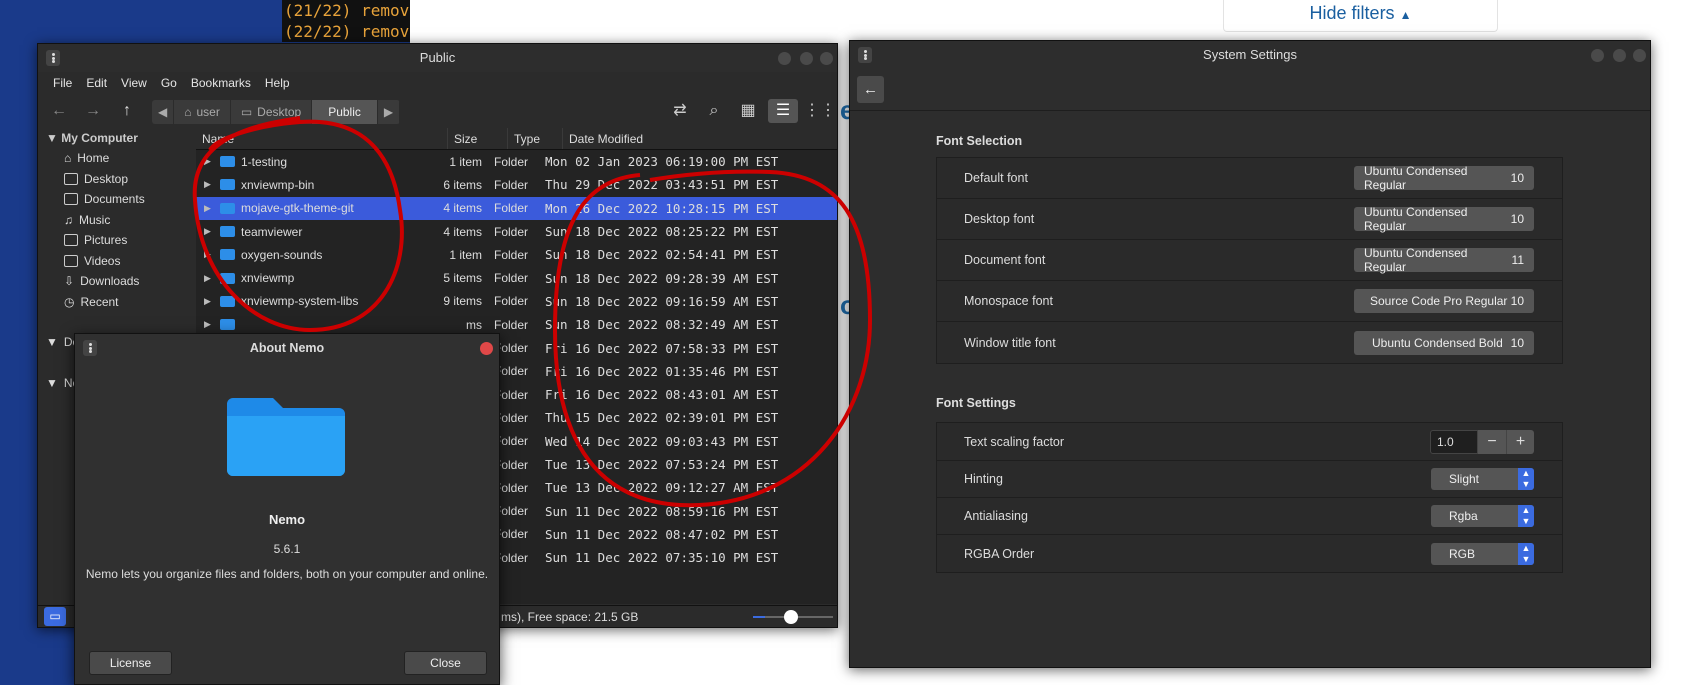 The width and height of the screenshot is (1685, 685). Describe the element at coordinates (712, 338) in the screenshot. I see `annotation-circle-dates` at that location.